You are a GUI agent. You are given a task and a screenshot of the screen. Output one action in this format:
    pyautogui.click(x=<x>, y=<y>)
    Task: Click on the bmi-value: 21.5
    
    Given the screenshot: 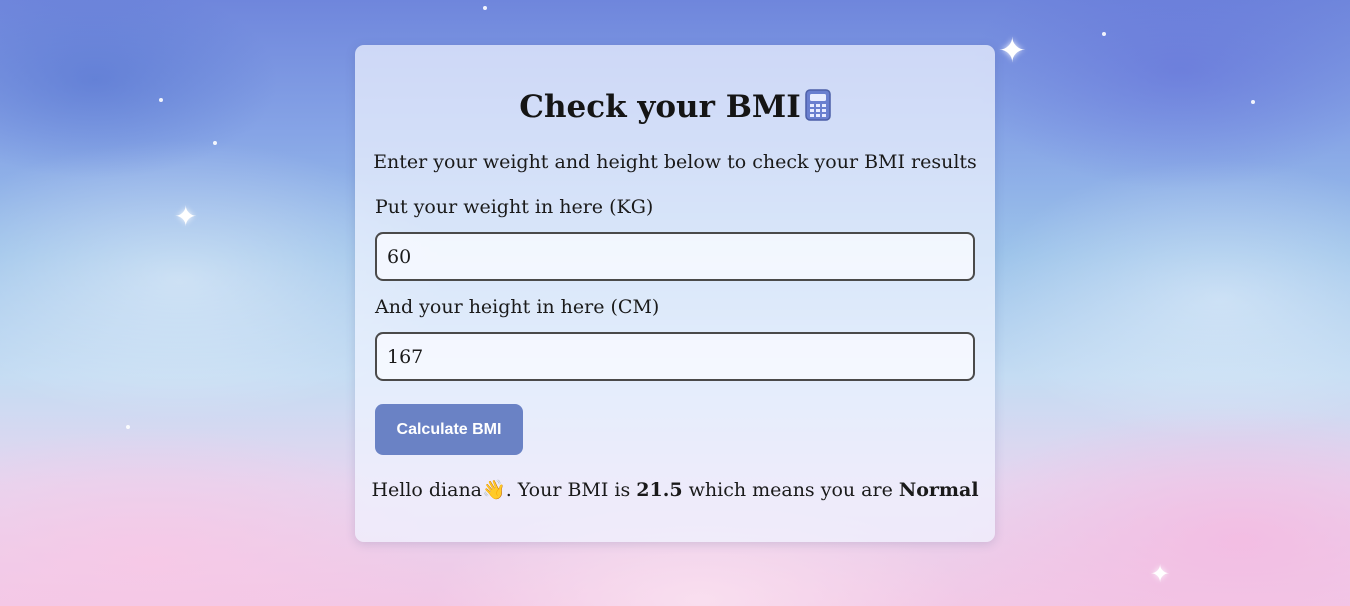 What is the action you would take?
    pyautogui.click(x=659, y=490)
    